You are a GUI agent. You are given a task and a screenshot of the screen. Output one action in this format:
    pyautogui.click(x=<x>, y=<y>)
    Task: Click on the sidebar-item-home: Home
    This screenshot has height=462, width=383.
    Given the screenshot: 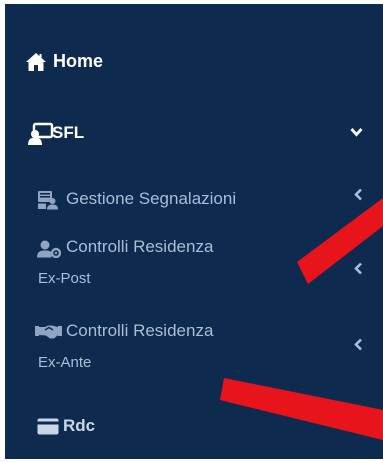 What is the action you would take?
    pyautogui.click(x=194, y=62)
    